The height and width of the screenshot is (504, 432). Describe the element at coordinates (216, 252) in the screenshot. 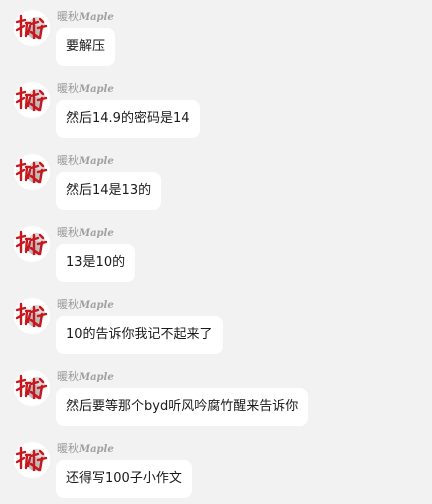

I see `chat-message: 暖秋Maple 13是10的` at that location.